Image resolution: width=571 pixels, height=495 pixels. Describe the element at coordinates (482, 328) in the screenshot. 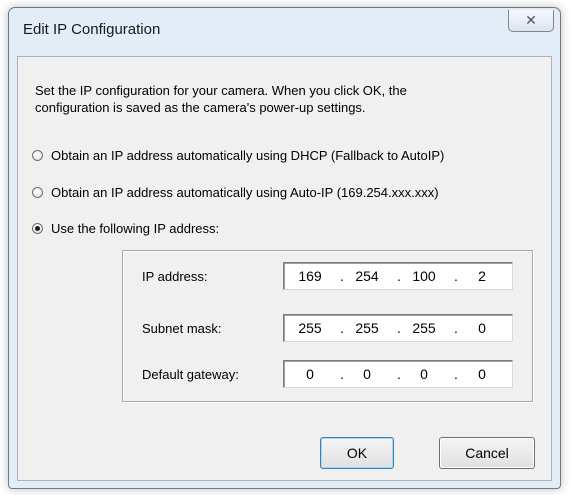

I see `subnet-octet-4: 0` at that location.